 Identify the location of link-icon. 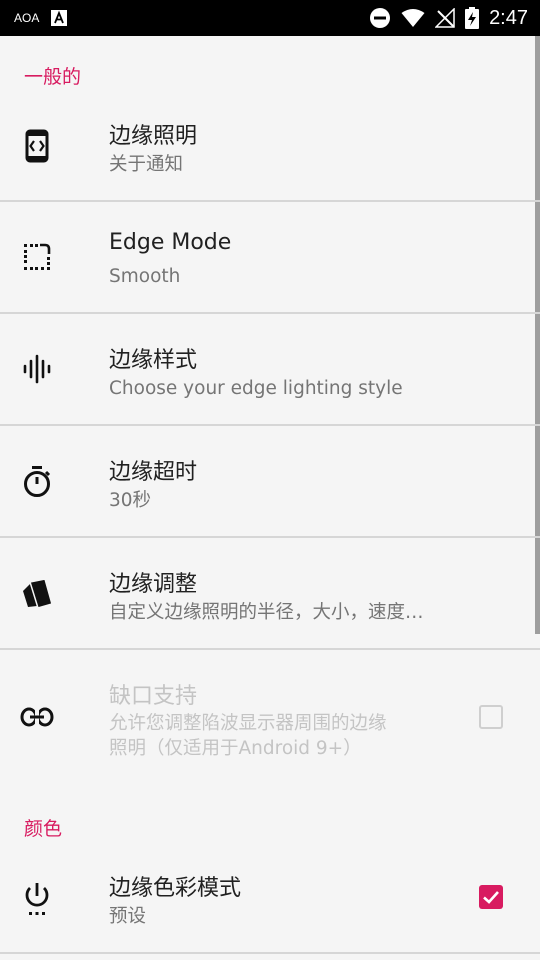
(37, 717).